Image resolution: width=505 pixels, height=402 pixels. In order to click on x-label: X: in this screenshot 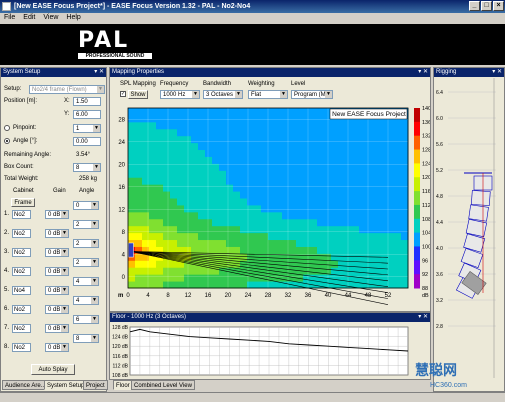, I will do `click(67, 101)`.